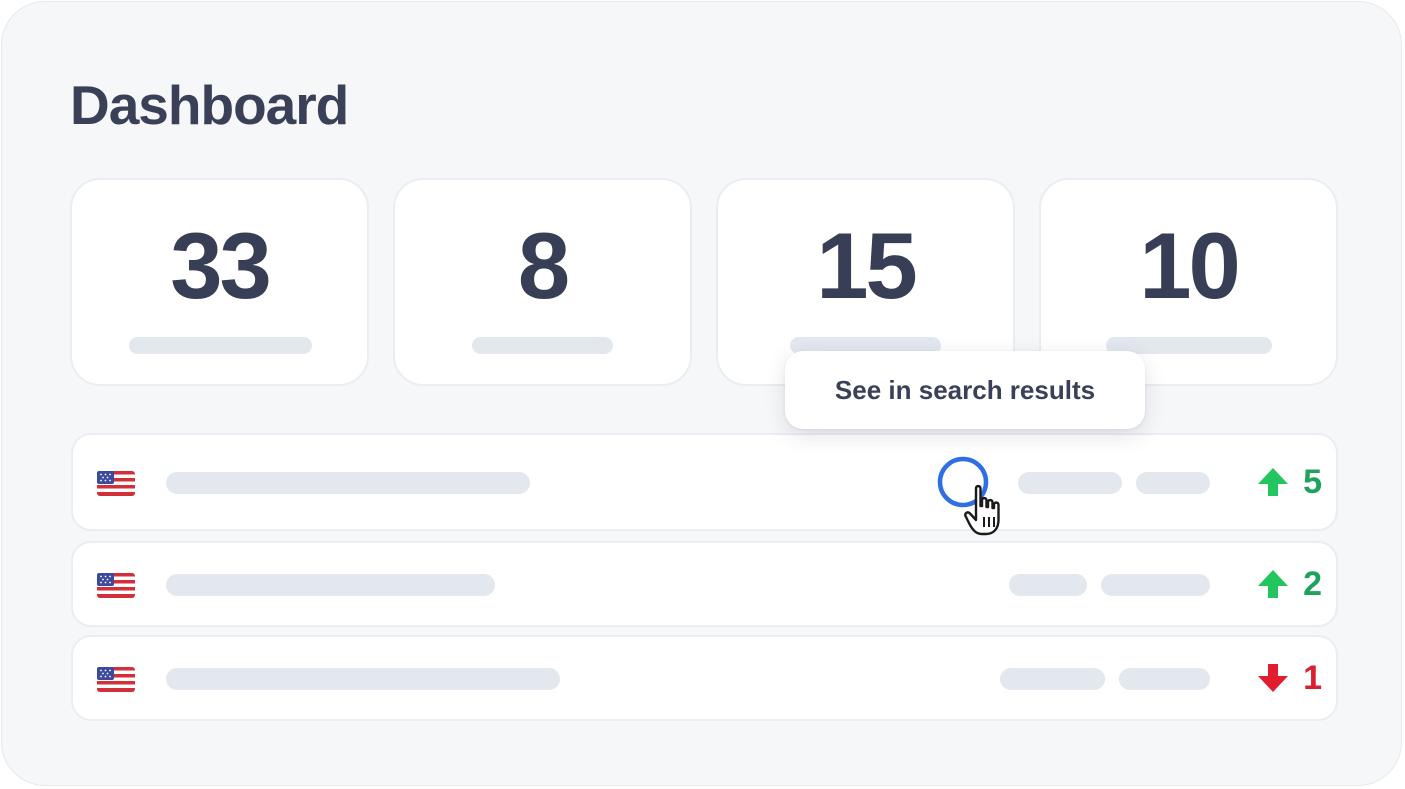 Image resolution: width=1405 pixels, height=789 pixels. I want to click on list-item: 2, so click(704, 584).